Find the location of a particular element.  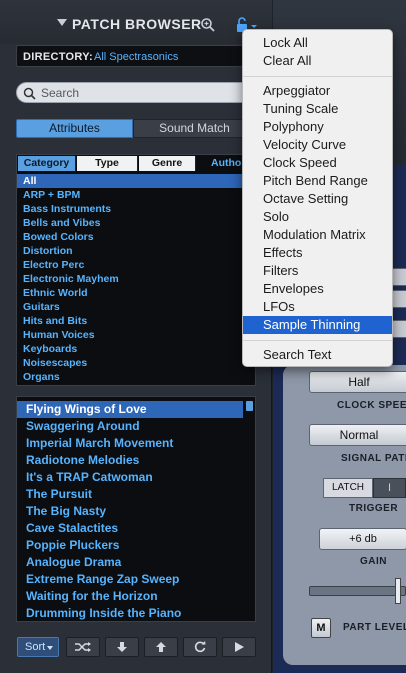

column-category: Category is located at coordinates (47, 163).